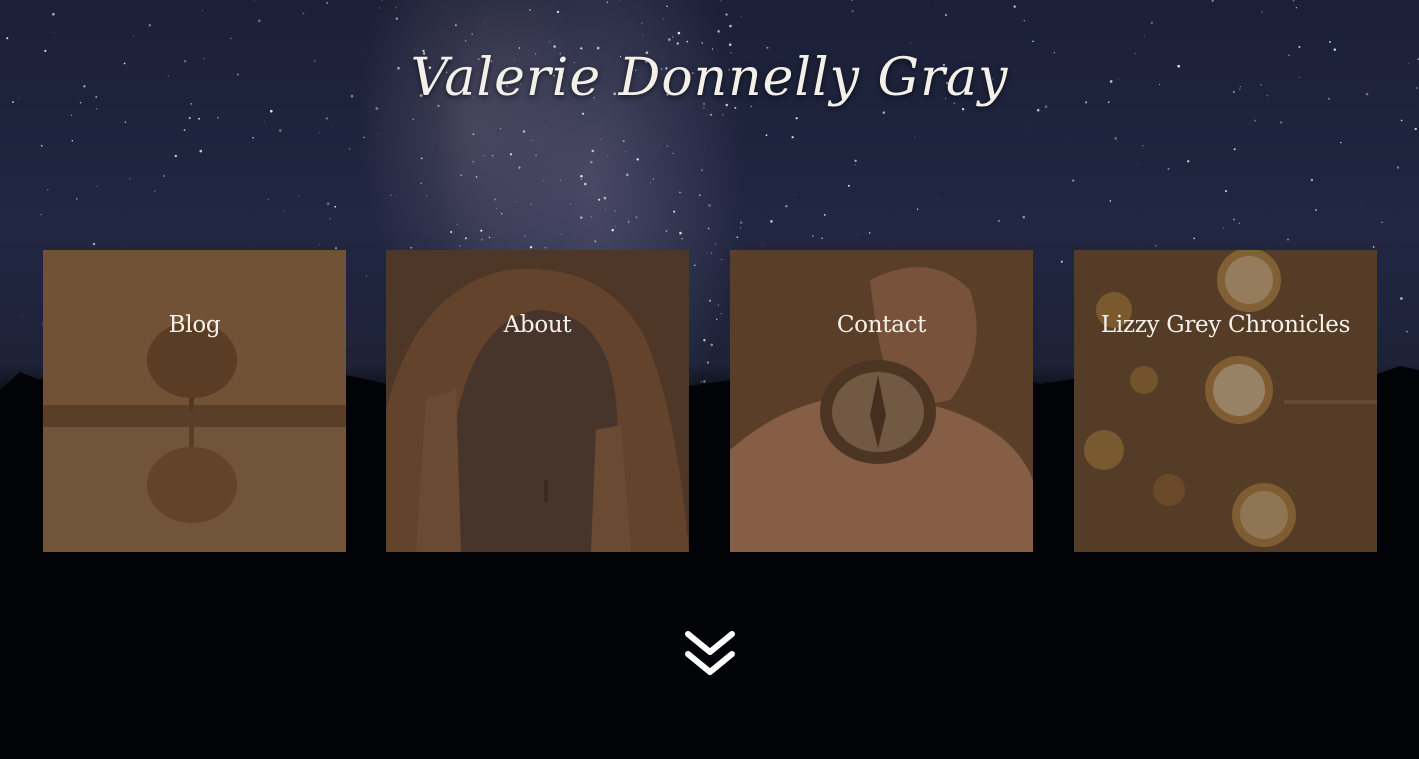 The image size is (1419, 759). I want to click on tile-blog: Blog, so click(194, 401).